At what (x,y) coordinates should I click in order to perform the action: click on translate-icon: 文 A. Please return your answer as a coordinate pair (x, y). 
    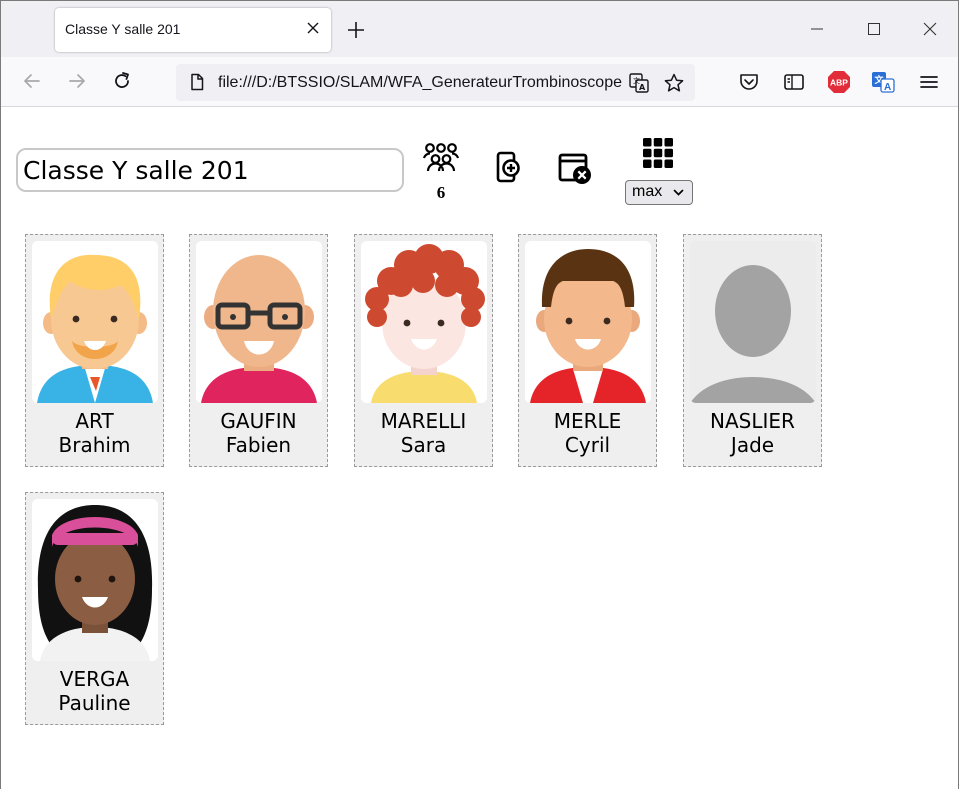
    Looking at the image, I should click on (639, 83).